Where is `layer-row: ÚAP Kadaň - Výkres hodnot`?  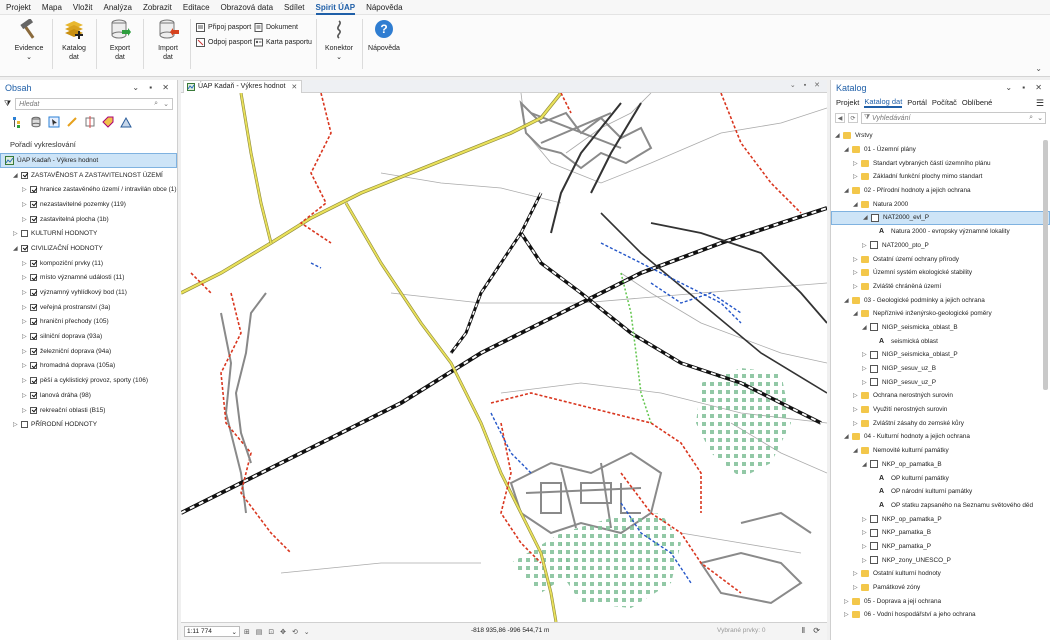
layer-row: ÚAP Kadaň - Výkres hodnot is located at coordinates (88, 160).